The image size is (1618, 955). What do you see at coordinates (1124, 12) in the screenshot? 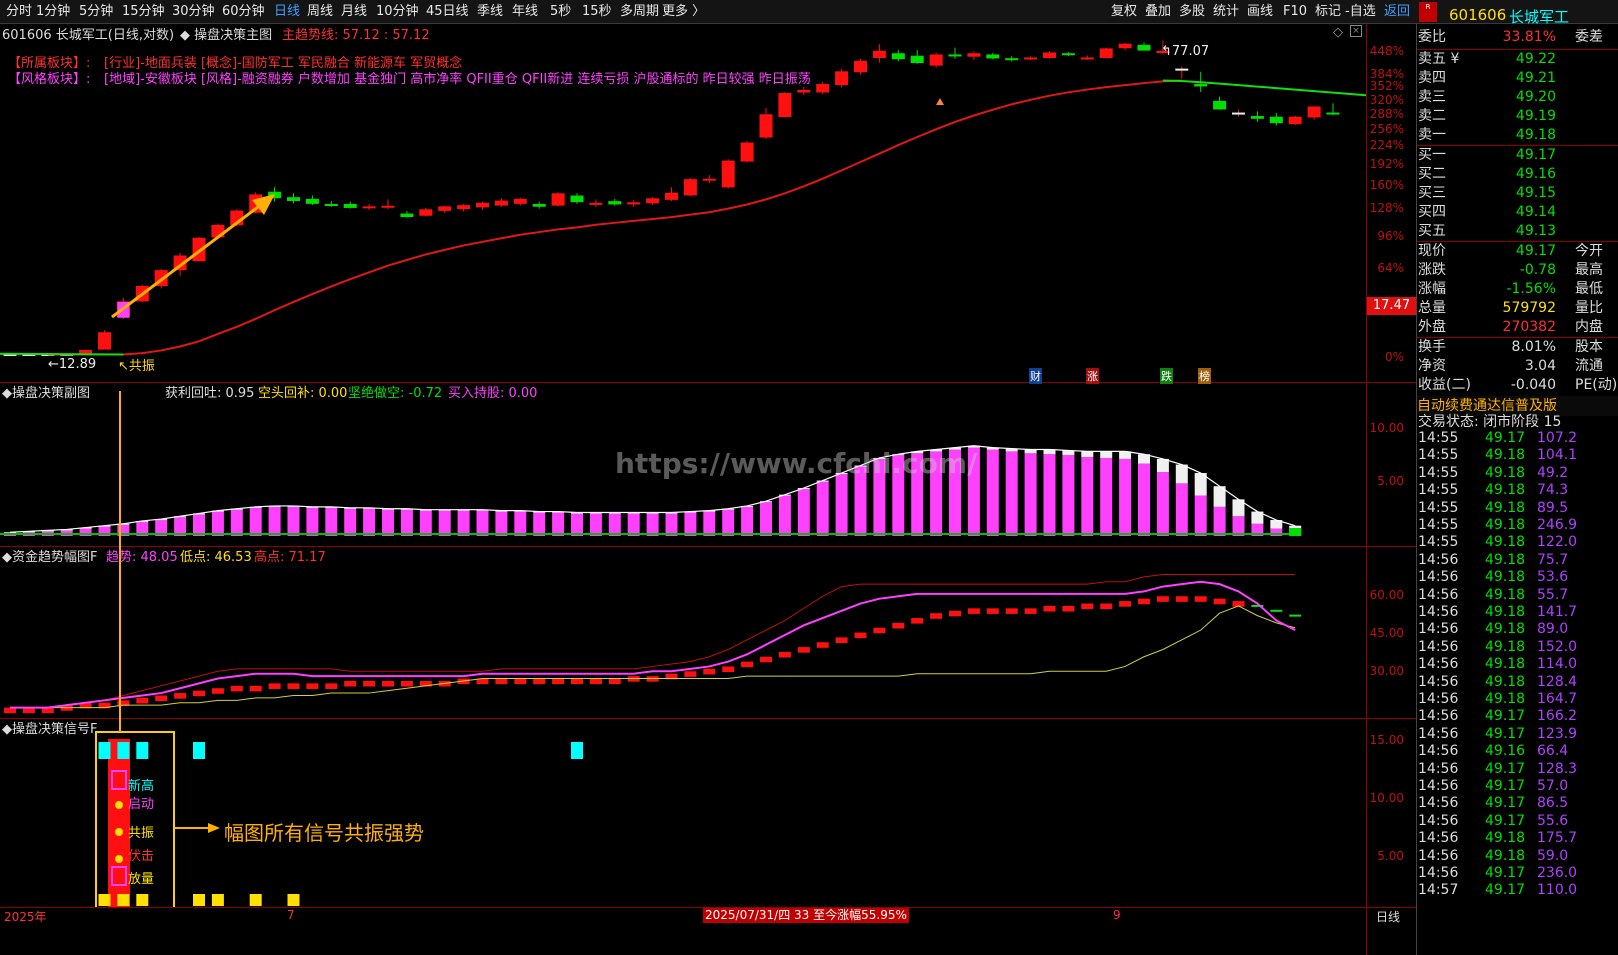
I see `adjust-button: 复权` at bounding box center [1124, 12].